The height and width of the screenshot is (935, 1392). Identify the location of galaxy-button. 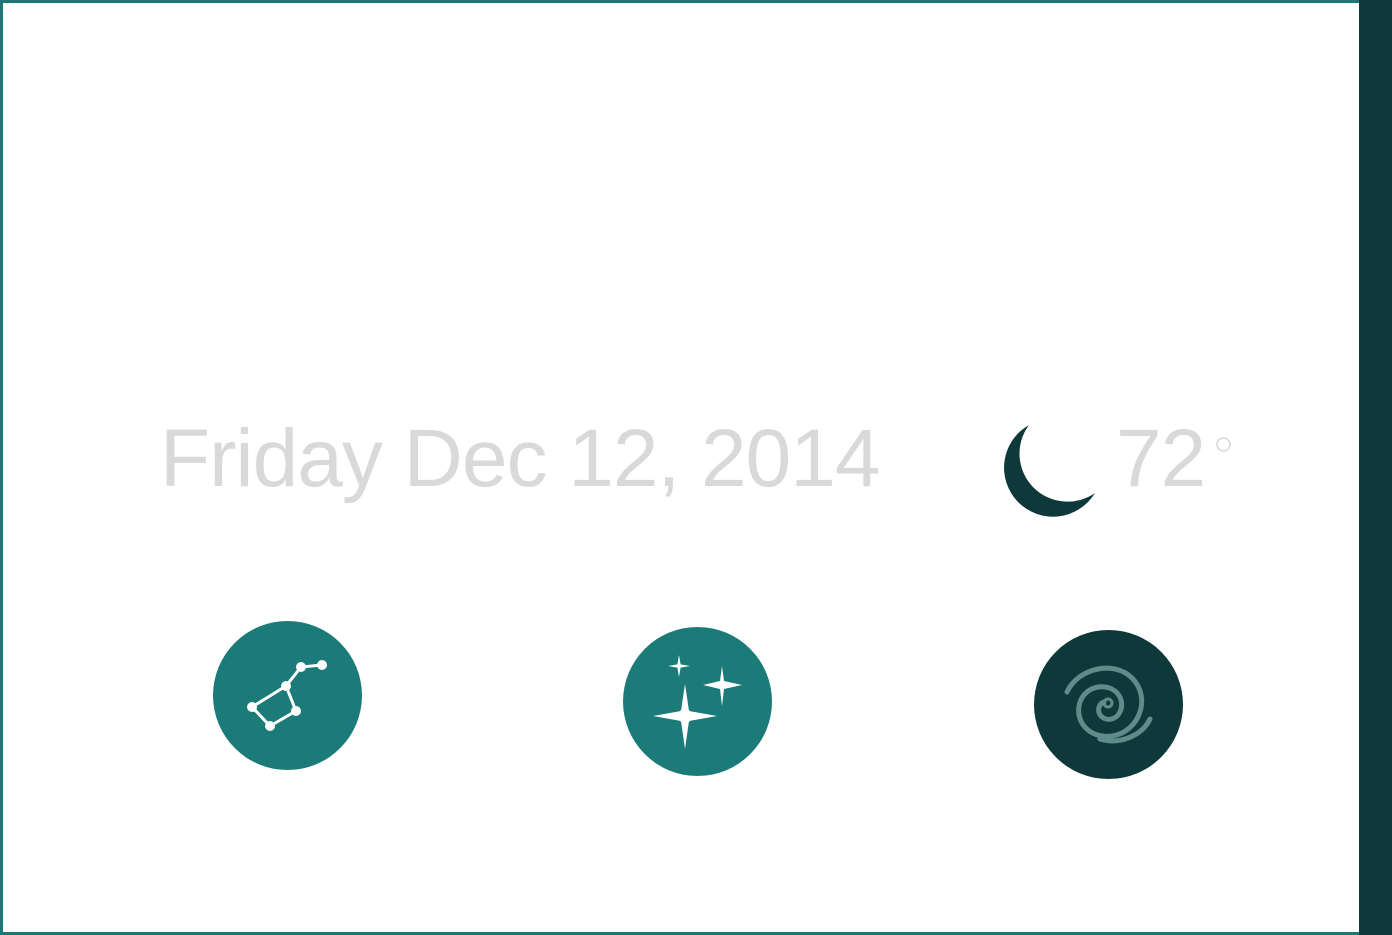
(1108, 704).